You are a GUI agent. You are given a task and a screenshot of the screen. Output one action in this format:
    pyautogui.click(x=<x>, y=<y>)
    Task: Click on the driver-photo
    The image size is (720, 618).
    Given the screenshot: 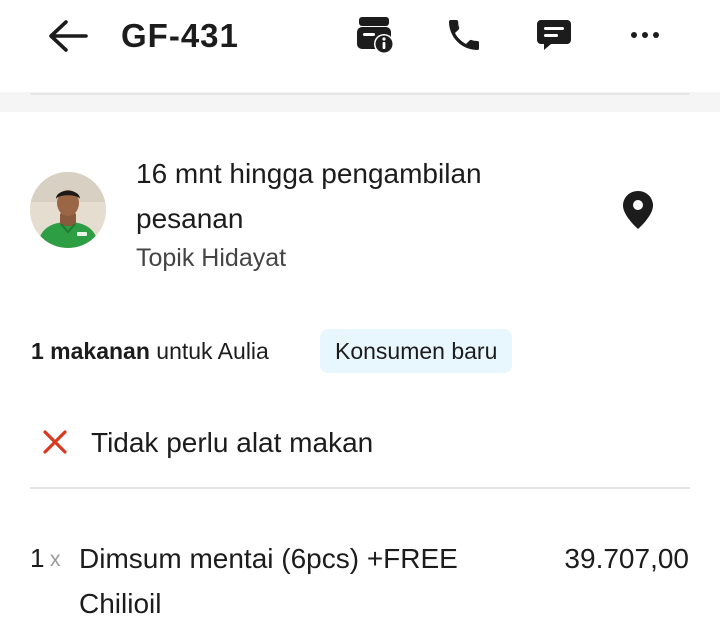 What is the action you would take?
    pyautogui.click(x=68, y=210)
    